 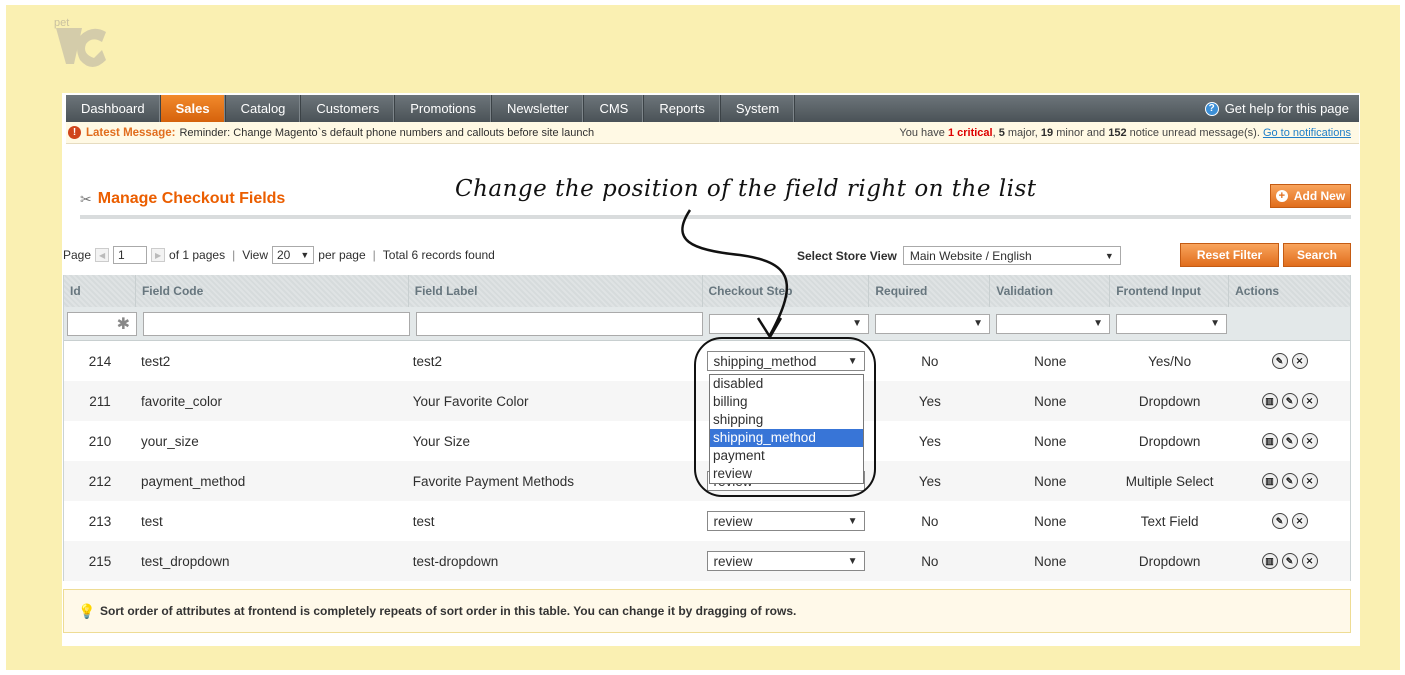 What do you see at coordinates (1229, 255) in the screenshot?
I see `reset-filter-button: Reset Filter` at bounding box center [1229, 255].